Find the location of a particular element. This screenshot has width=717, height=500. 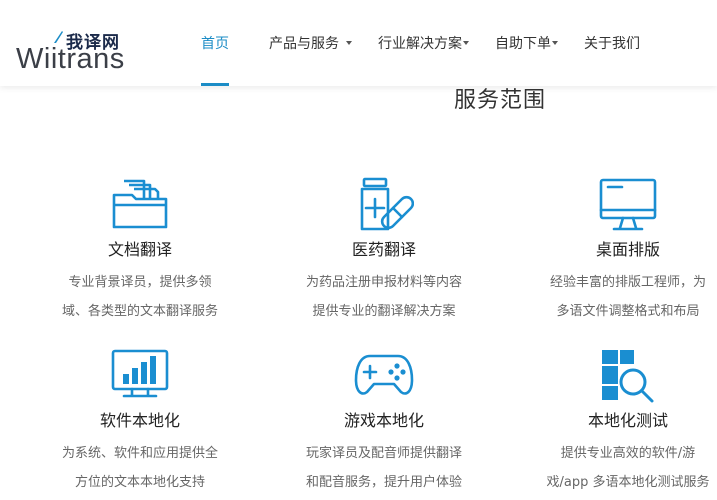

nav-industry-solutions: 行业解决方案 is located at coordinates (423, 43).